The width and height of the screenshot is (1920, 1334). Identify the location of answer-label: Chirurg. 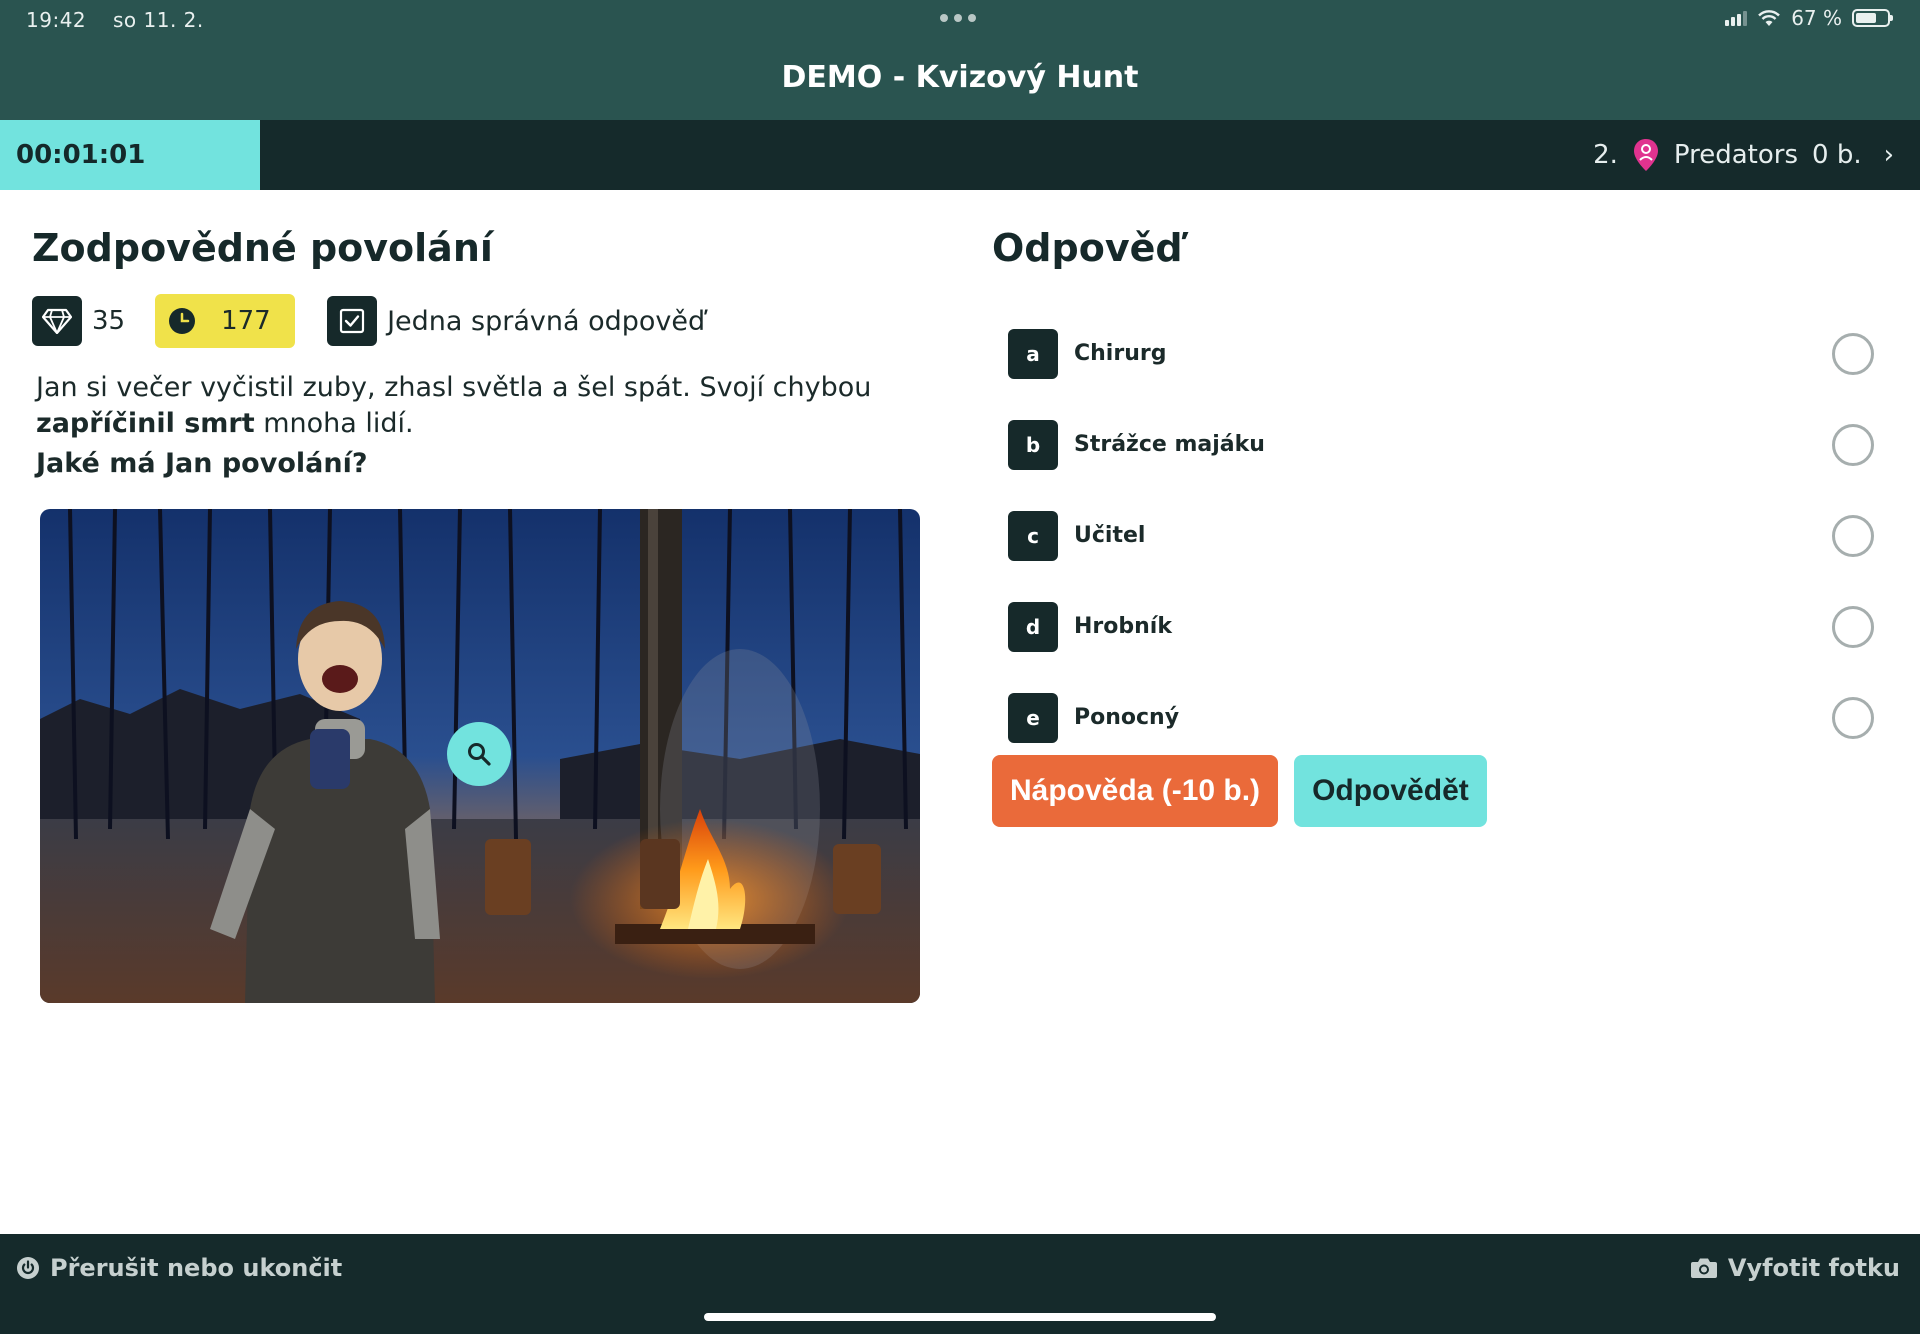
(1120, 353).